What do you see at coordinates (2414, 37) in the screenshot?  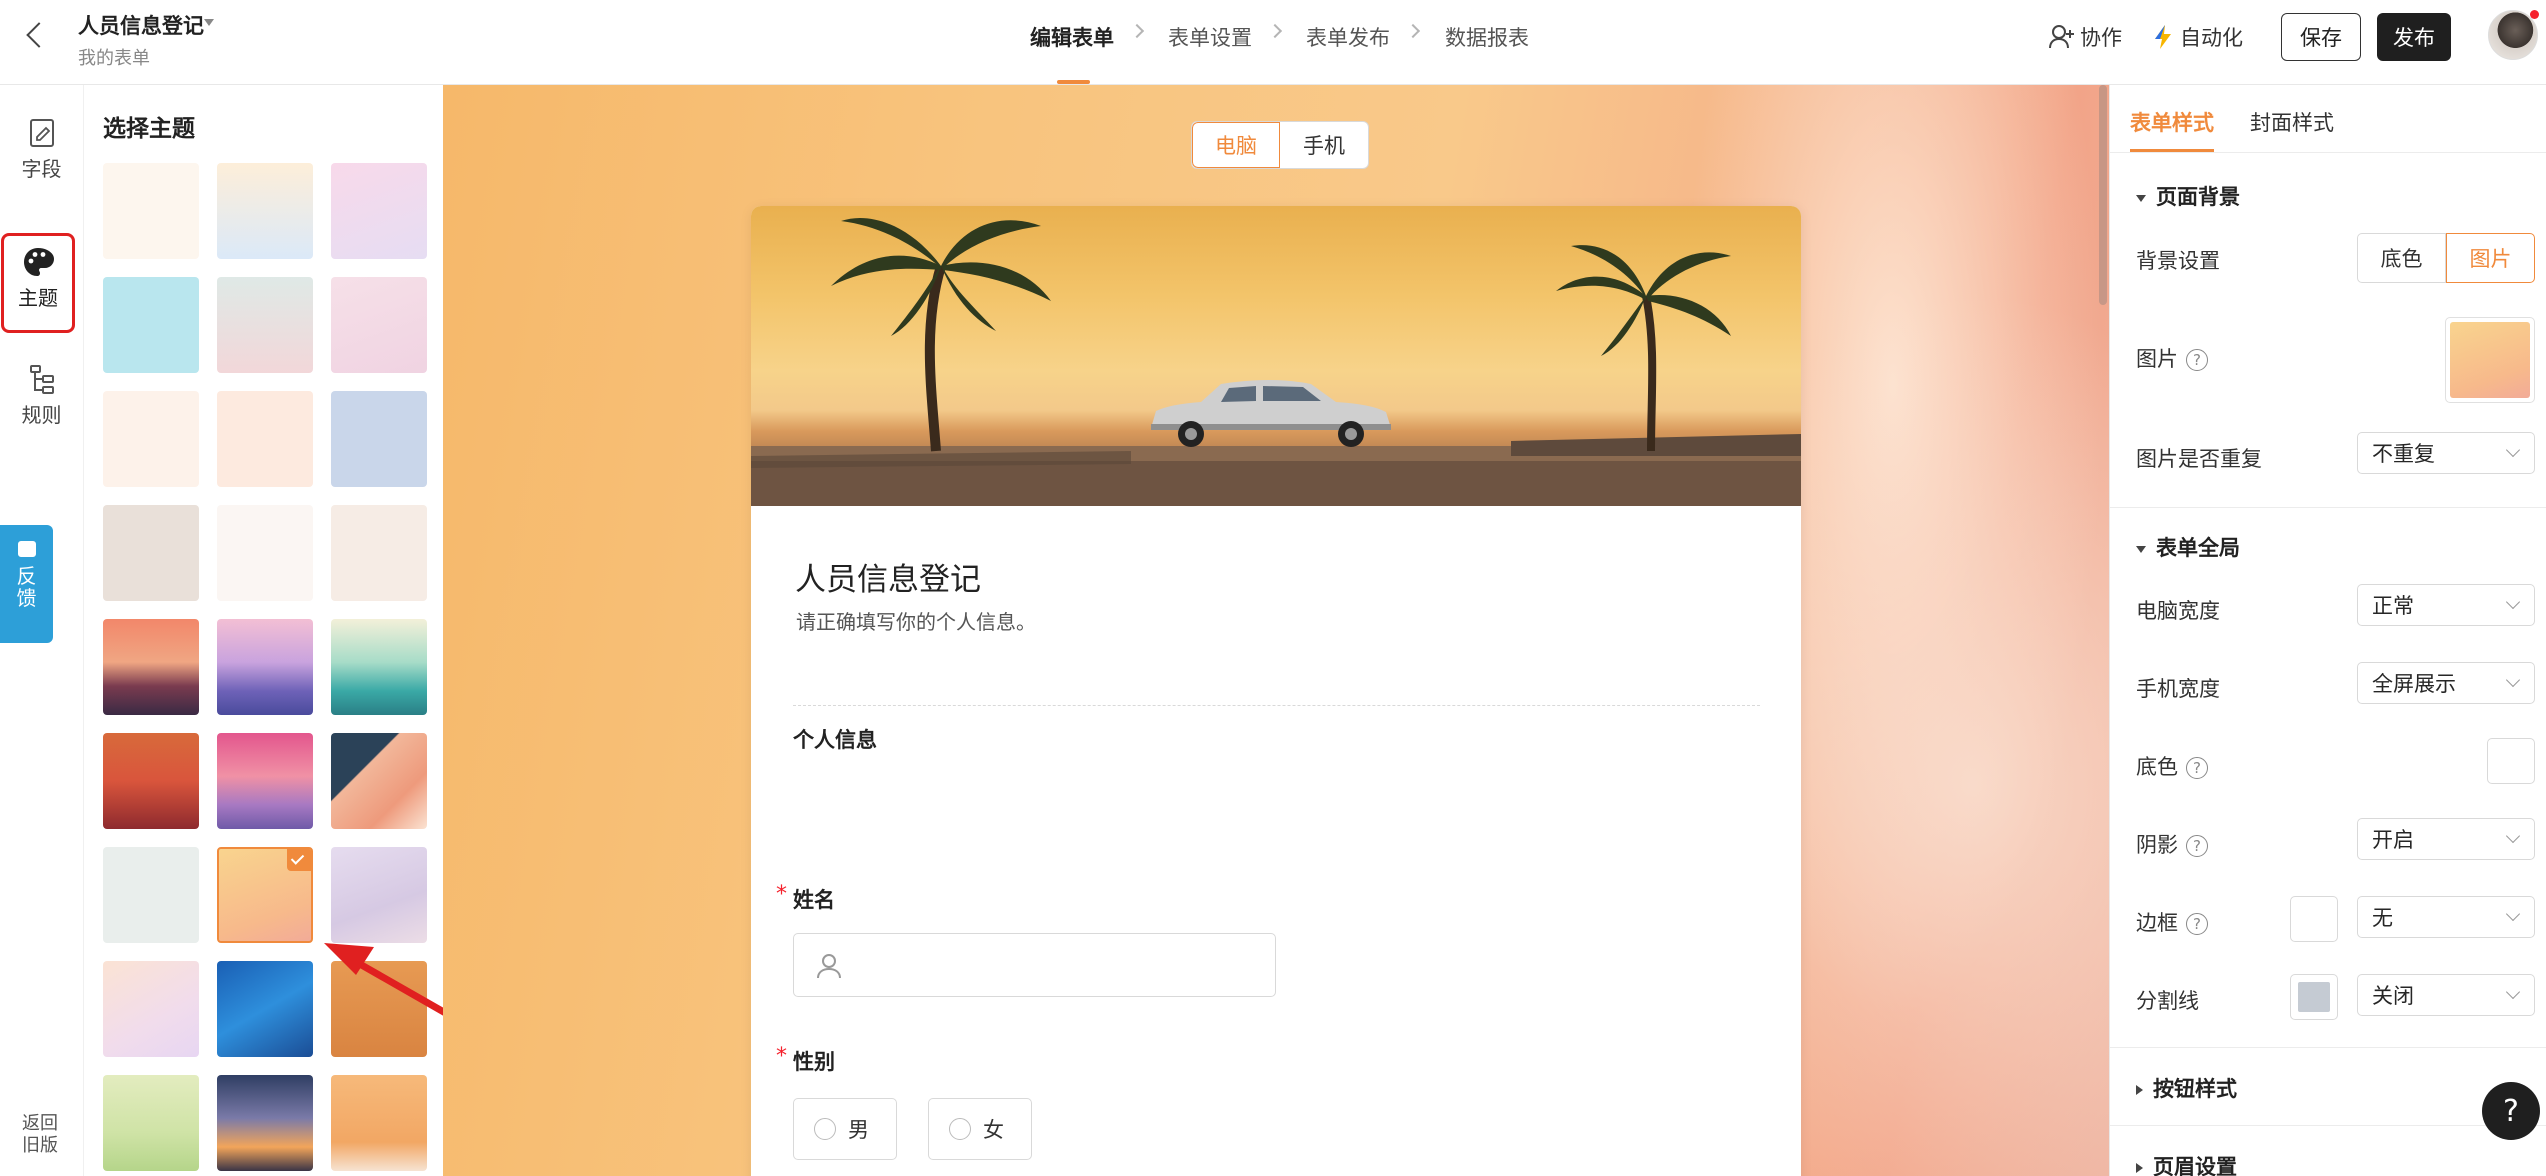 I see `publish-button: 发布` at bounding box center [2414, 37].